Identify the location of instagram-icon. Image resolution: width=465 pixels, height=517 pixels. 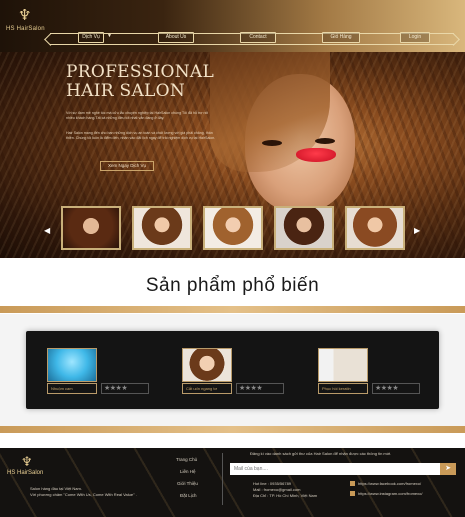
(352, 494).